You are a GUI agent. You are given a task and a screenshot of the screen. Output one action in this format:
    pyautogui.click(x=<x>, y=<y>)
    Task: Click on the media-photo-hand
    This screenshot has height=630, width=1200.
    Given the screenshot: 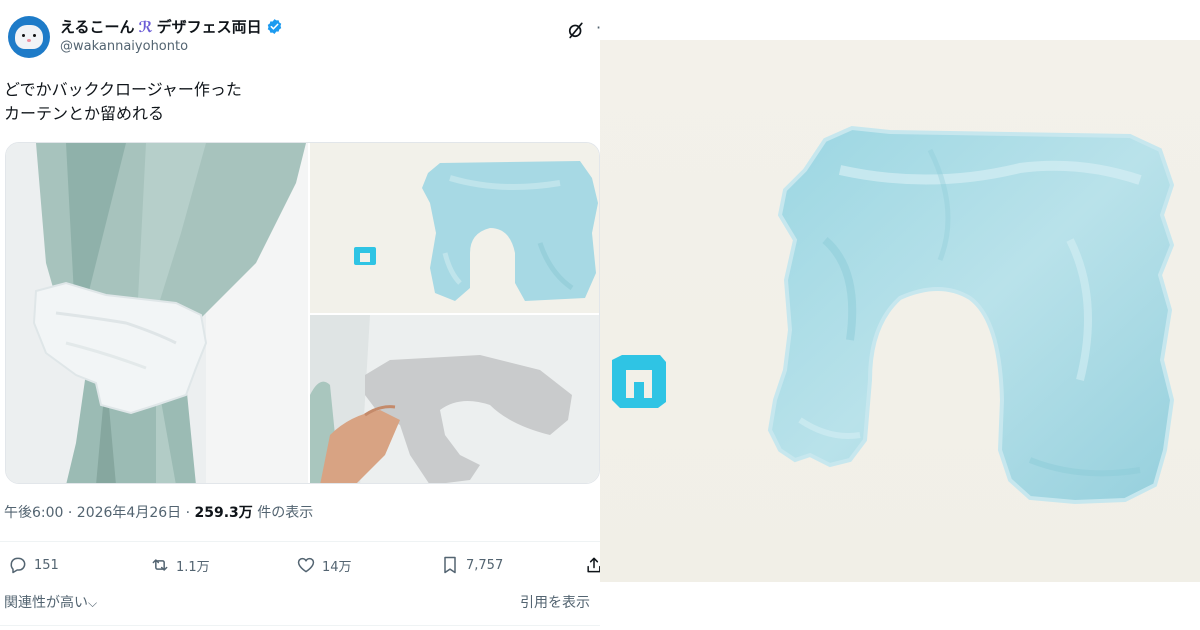 What is the action you would take?
    pyautogui.click(x=454, y=399)
    